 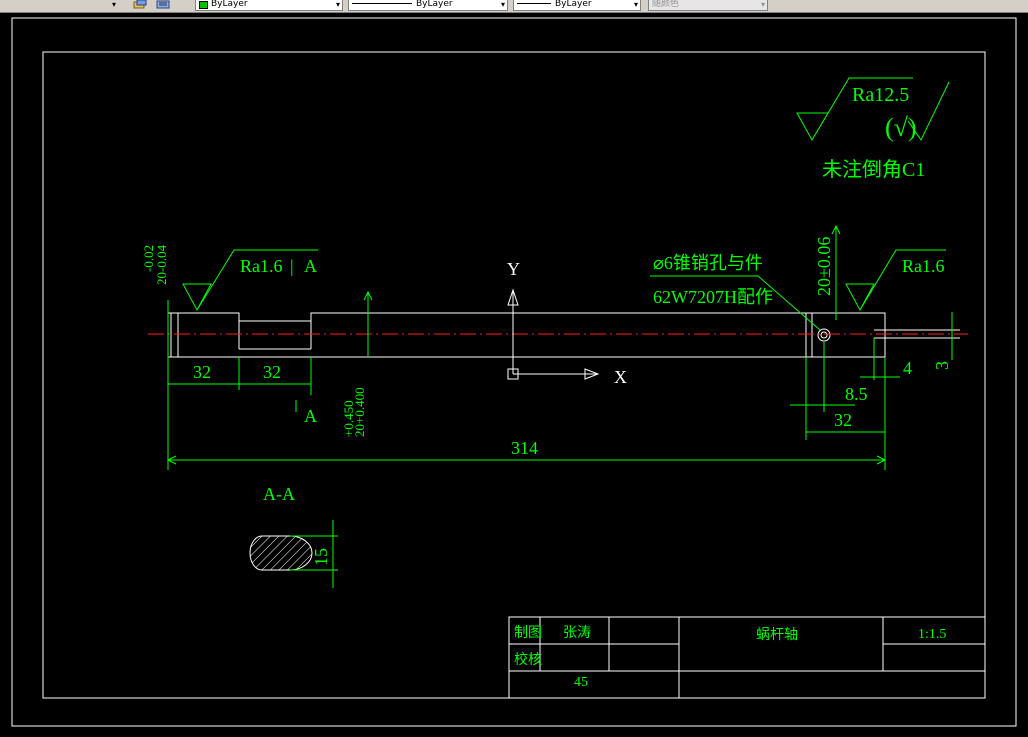 I want to click on tb-material: 45, so click(x=581, y=682).